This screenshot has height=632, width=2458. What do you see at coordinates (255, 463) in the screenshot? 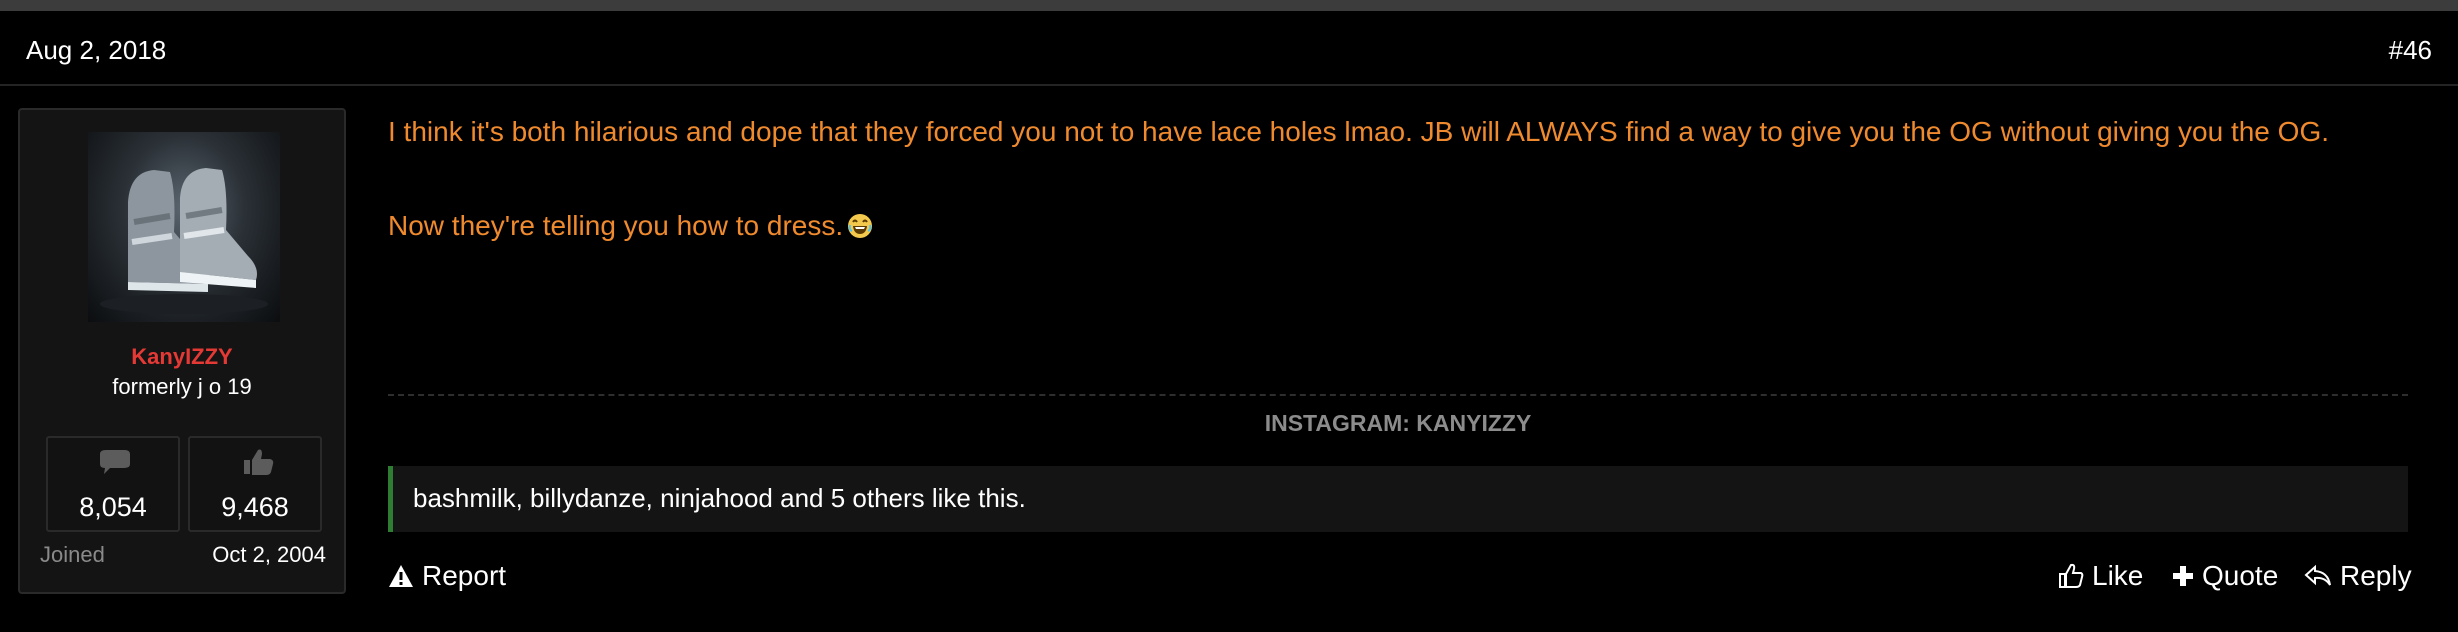
I see `thumbs-up-icon` at bounding box center [255, 463].